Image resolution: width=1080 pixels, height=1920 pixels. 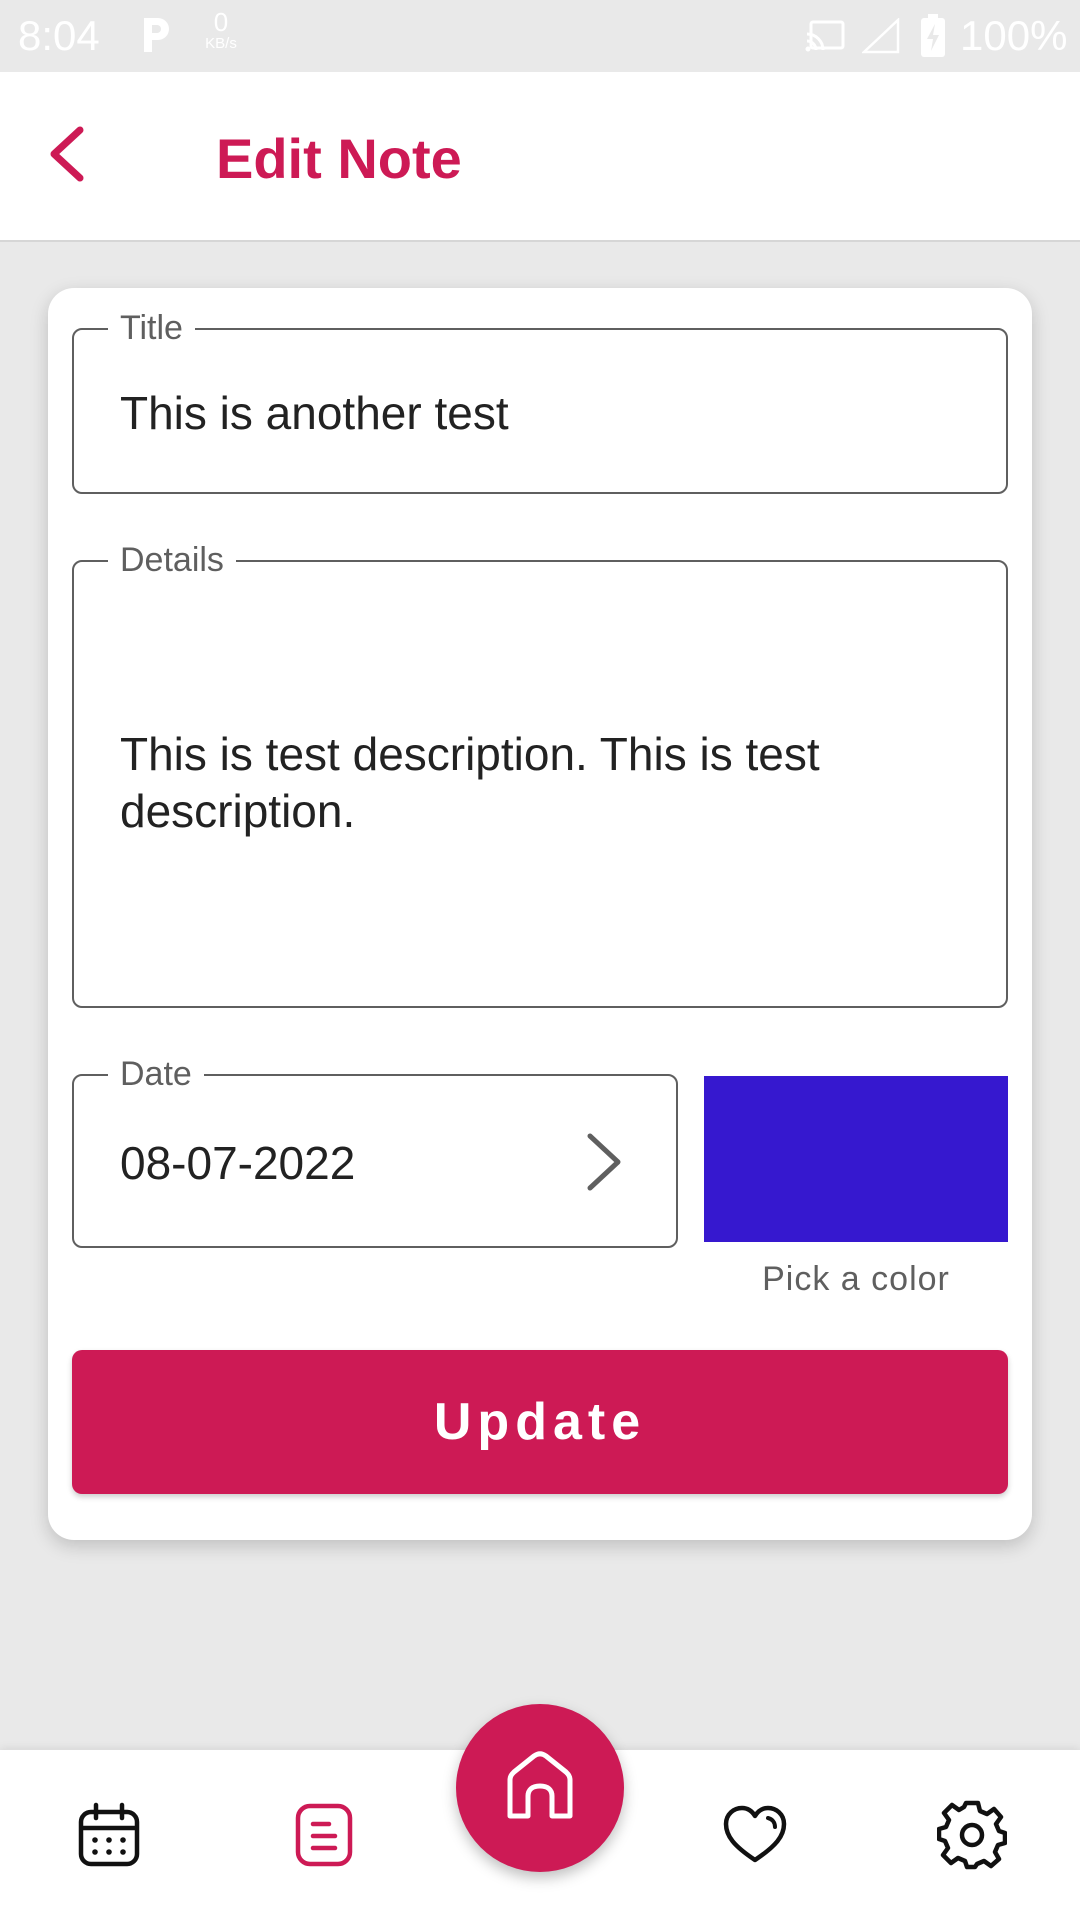 I want to click on nav-notes, so click(x=324, y=1835).